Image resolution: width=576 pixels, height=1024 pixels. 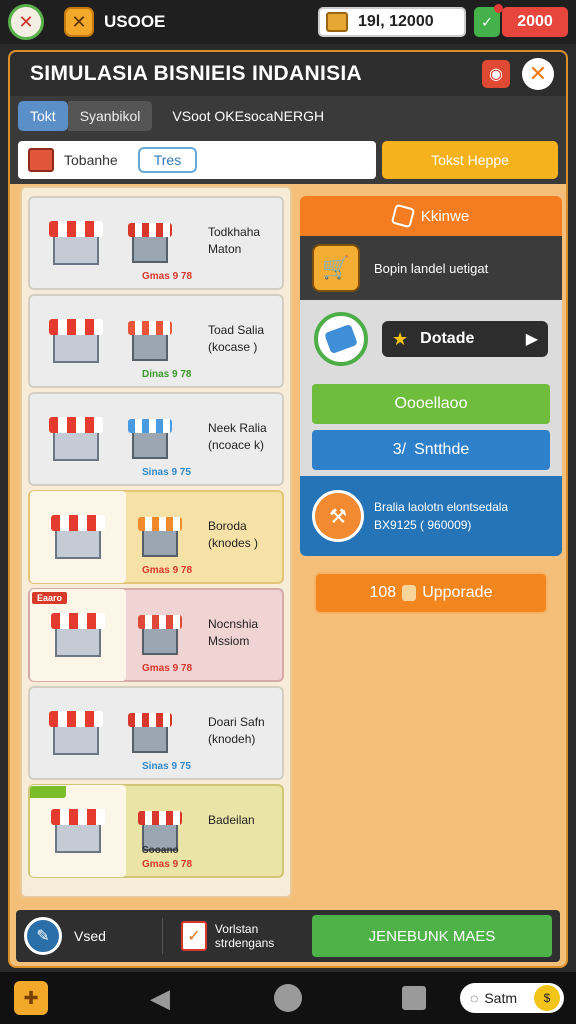 I want to click on player-name: USOOE, so click(x=135, y=21).